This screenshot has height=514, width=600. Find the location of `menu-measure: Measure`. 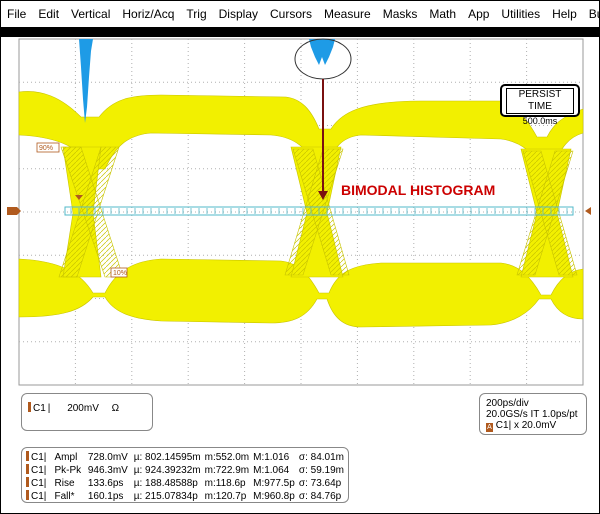

menu-measure: Measure is located at coordinates (347, 14).